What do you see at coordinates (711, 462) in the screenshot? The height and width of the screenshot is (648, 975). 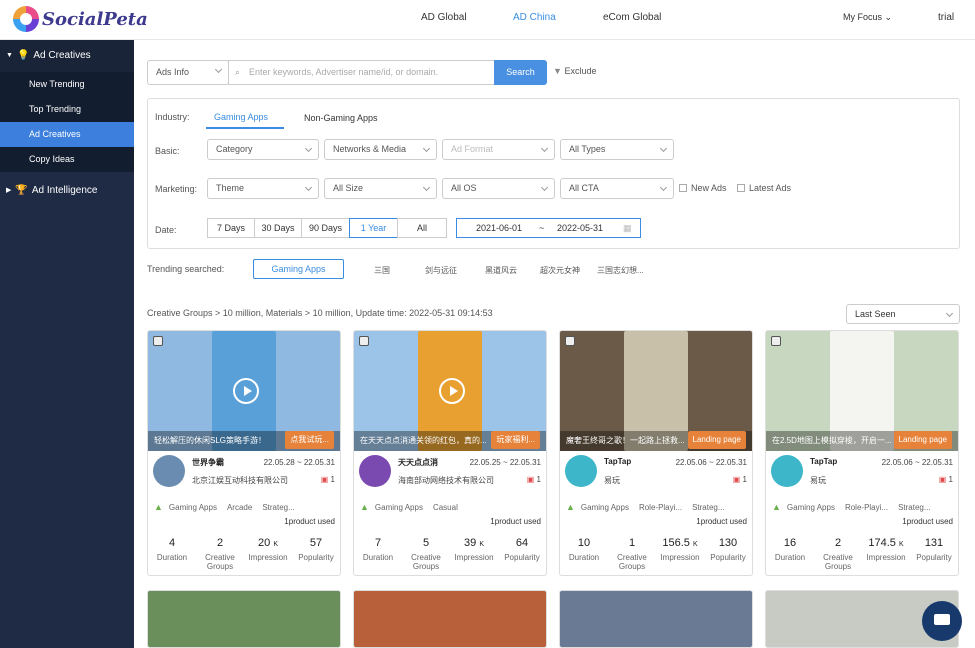 I see `date-range: 22.05.06 ~ 22.05.31` at bounding box center [711, 462].